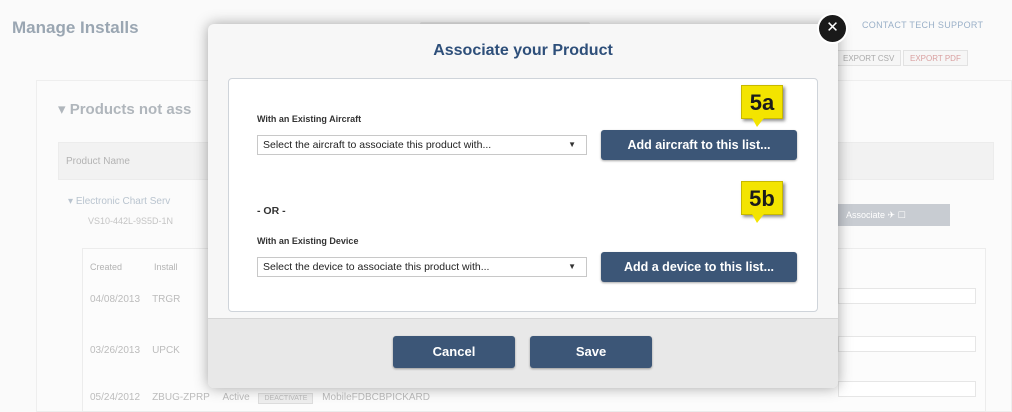  Describe the element at coordinates (75, 27) in the screenshot. I see `page-title: Manage Installs` at that location.